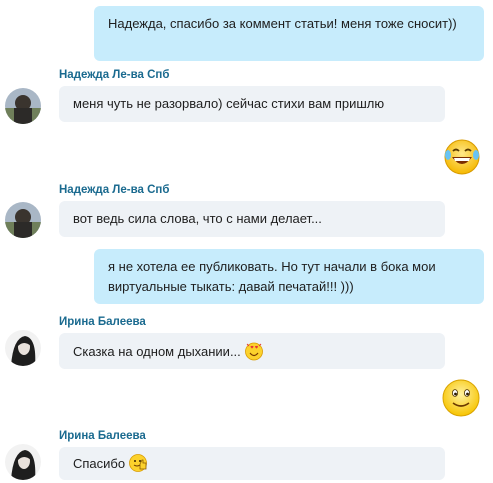  Describe the element at coordinates (461, 398) in the screenshot. I see `smile-emoji-icon` at that location.